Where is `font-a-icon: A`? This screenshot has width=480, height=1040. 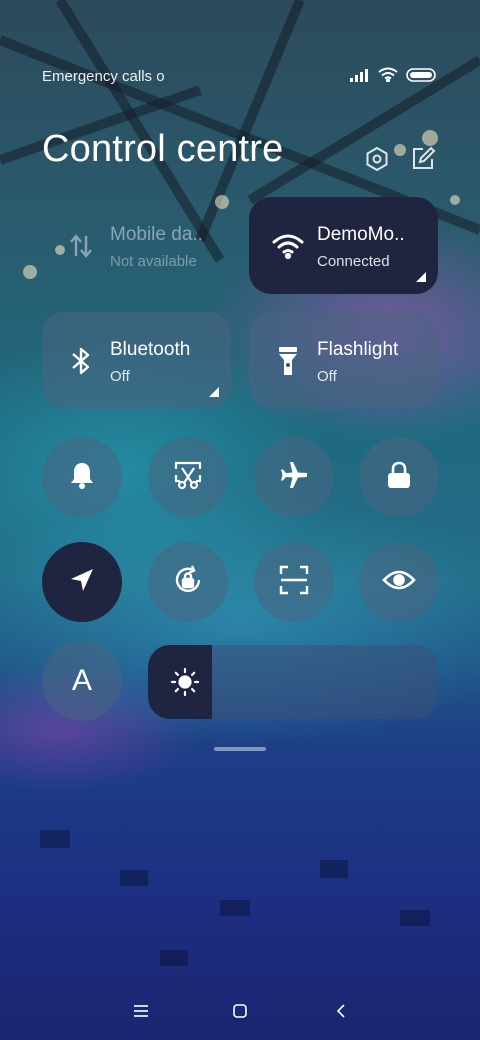 font-a-icon: A is located at coordinates (81, 680).